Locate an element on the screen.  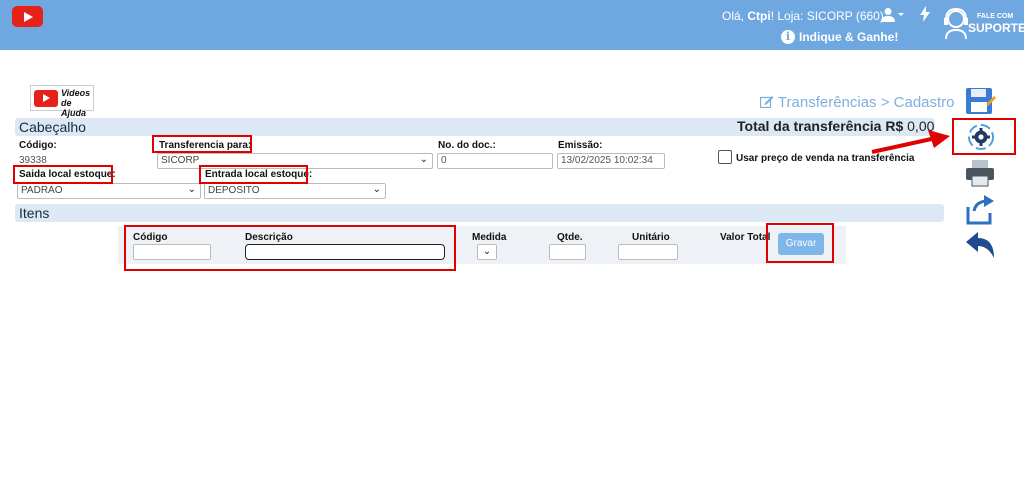
item-valor-total-label: Valor Total is located at coordinates (745, 237).